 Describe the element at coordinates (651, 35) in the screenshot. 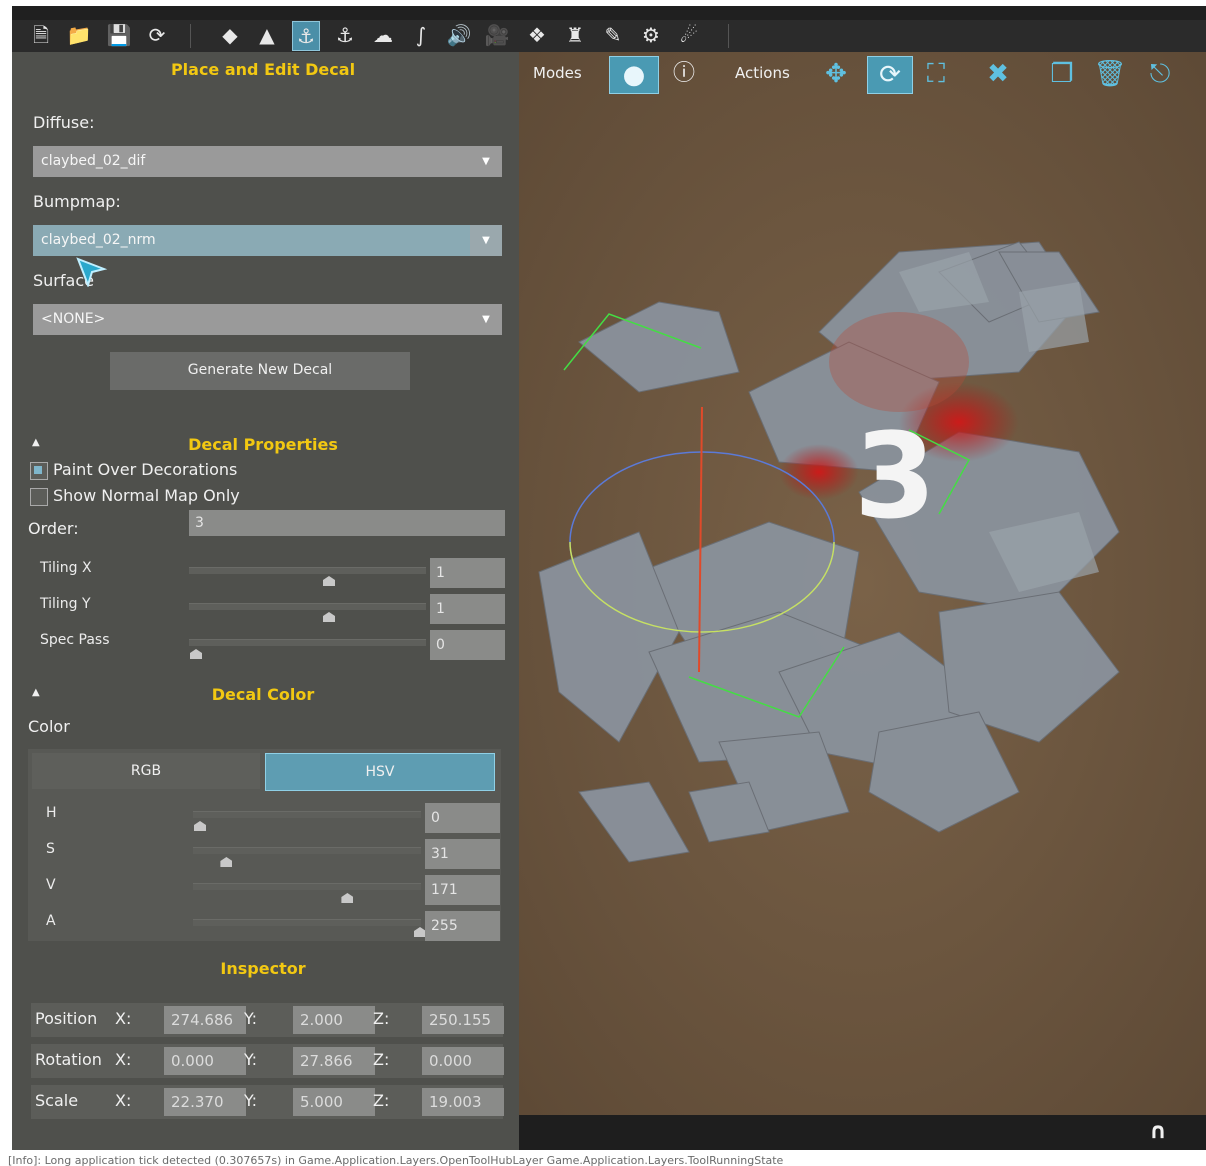

I see `gear-icon: ⚙` at that location.